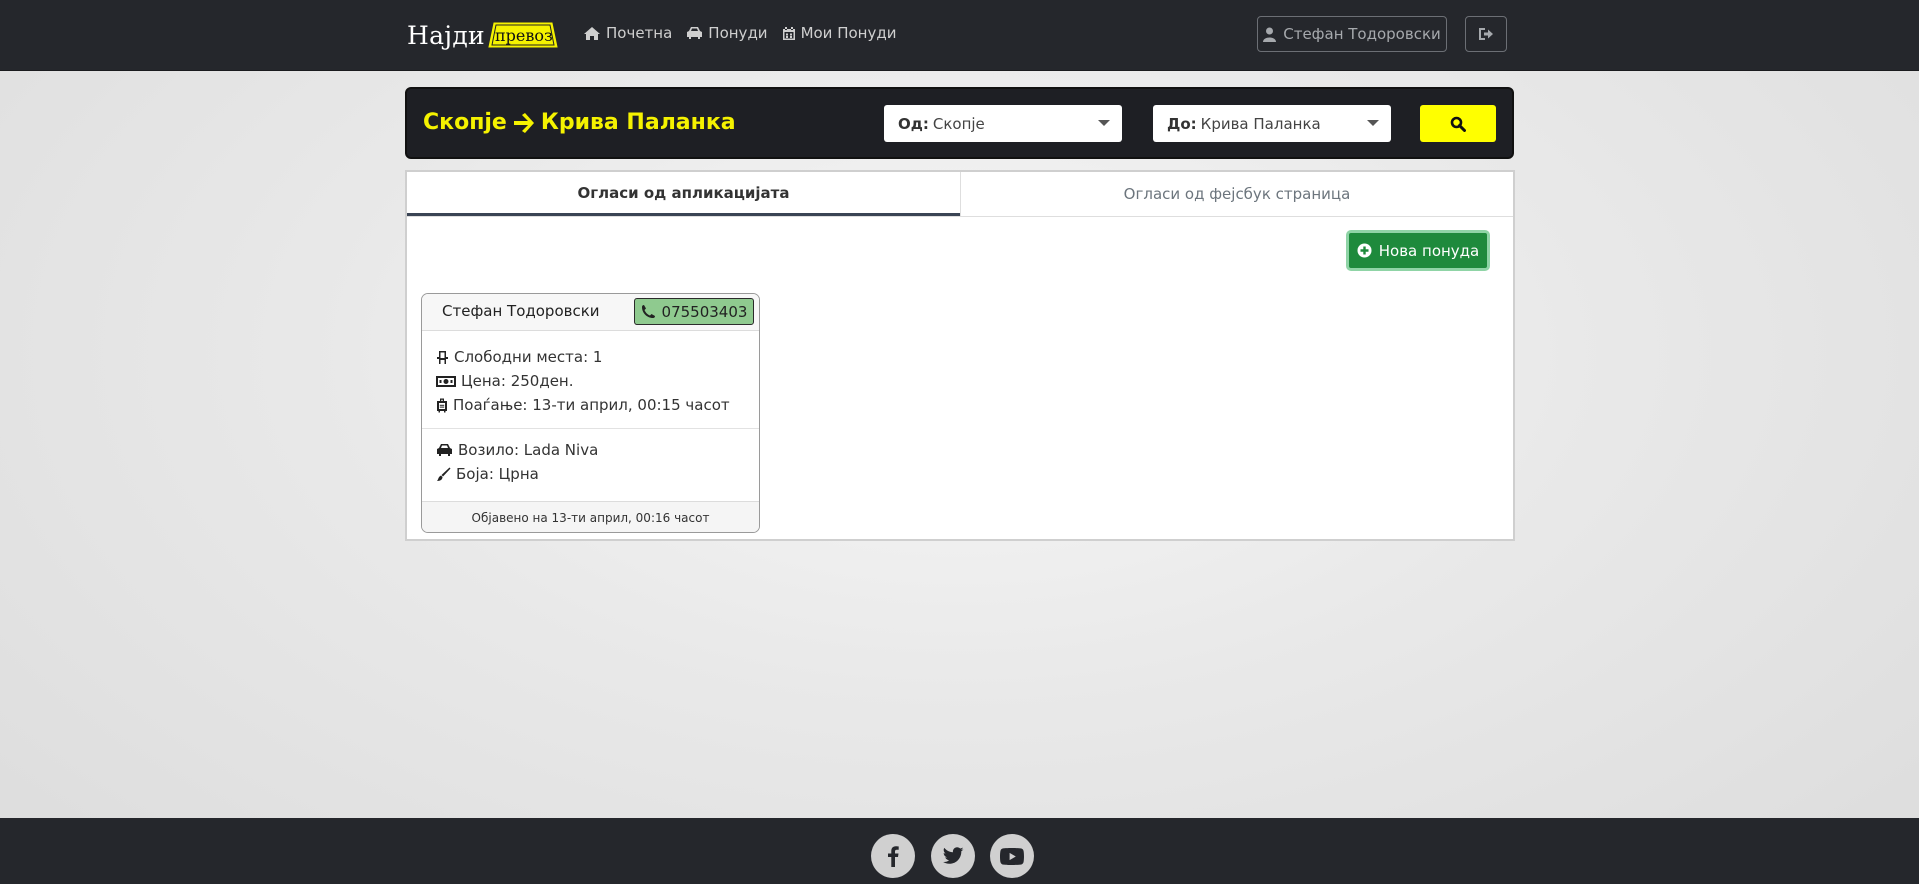  What do you see at coordinates (638, 122) in the screenshot?
I see `route-to: Крива Паланка` at bounding box center [638, 122].